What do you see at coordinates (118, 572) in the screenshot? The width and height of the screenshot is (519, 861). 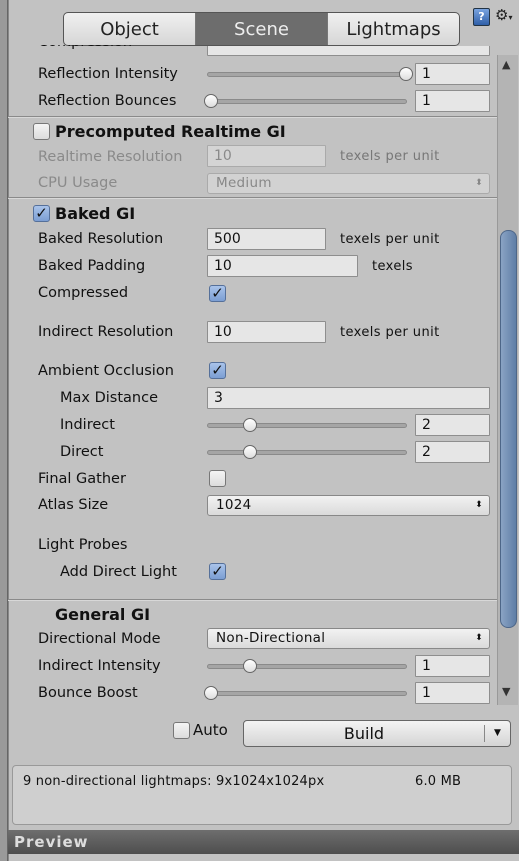 I see `add-direct-light-label: Add Direct Light` at bounding box center [118, 572].